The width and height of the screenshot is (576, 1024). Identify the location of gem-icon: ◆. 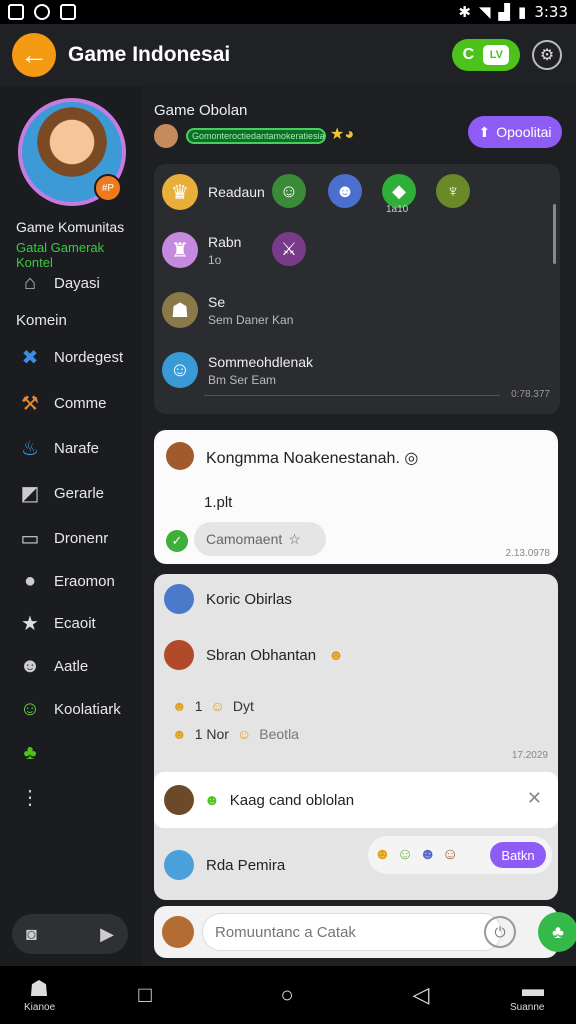
(399, 191).